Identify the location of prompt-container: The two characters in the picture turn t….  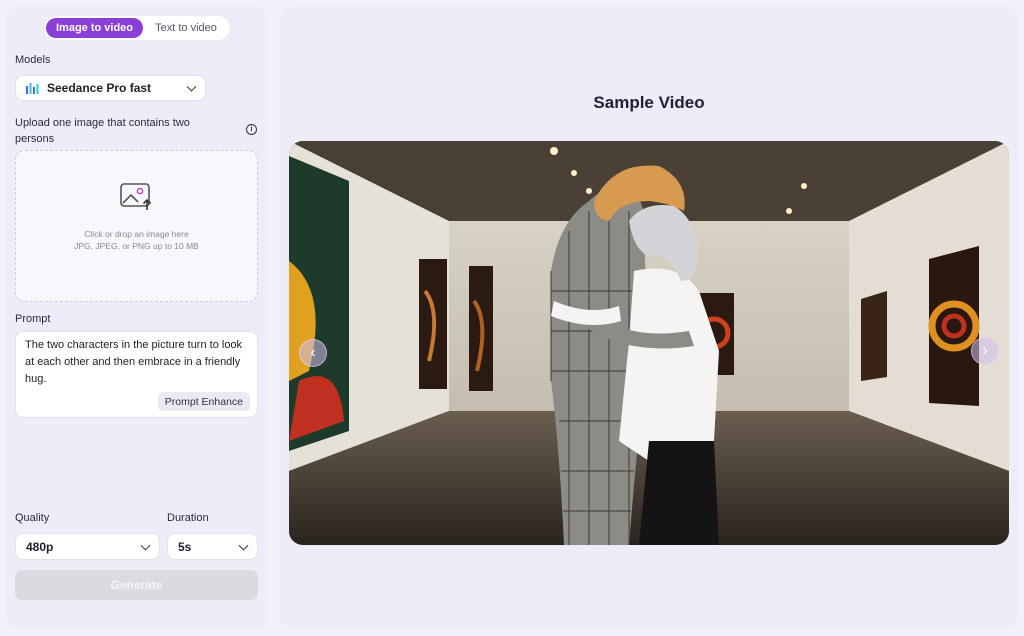
(136, 374).